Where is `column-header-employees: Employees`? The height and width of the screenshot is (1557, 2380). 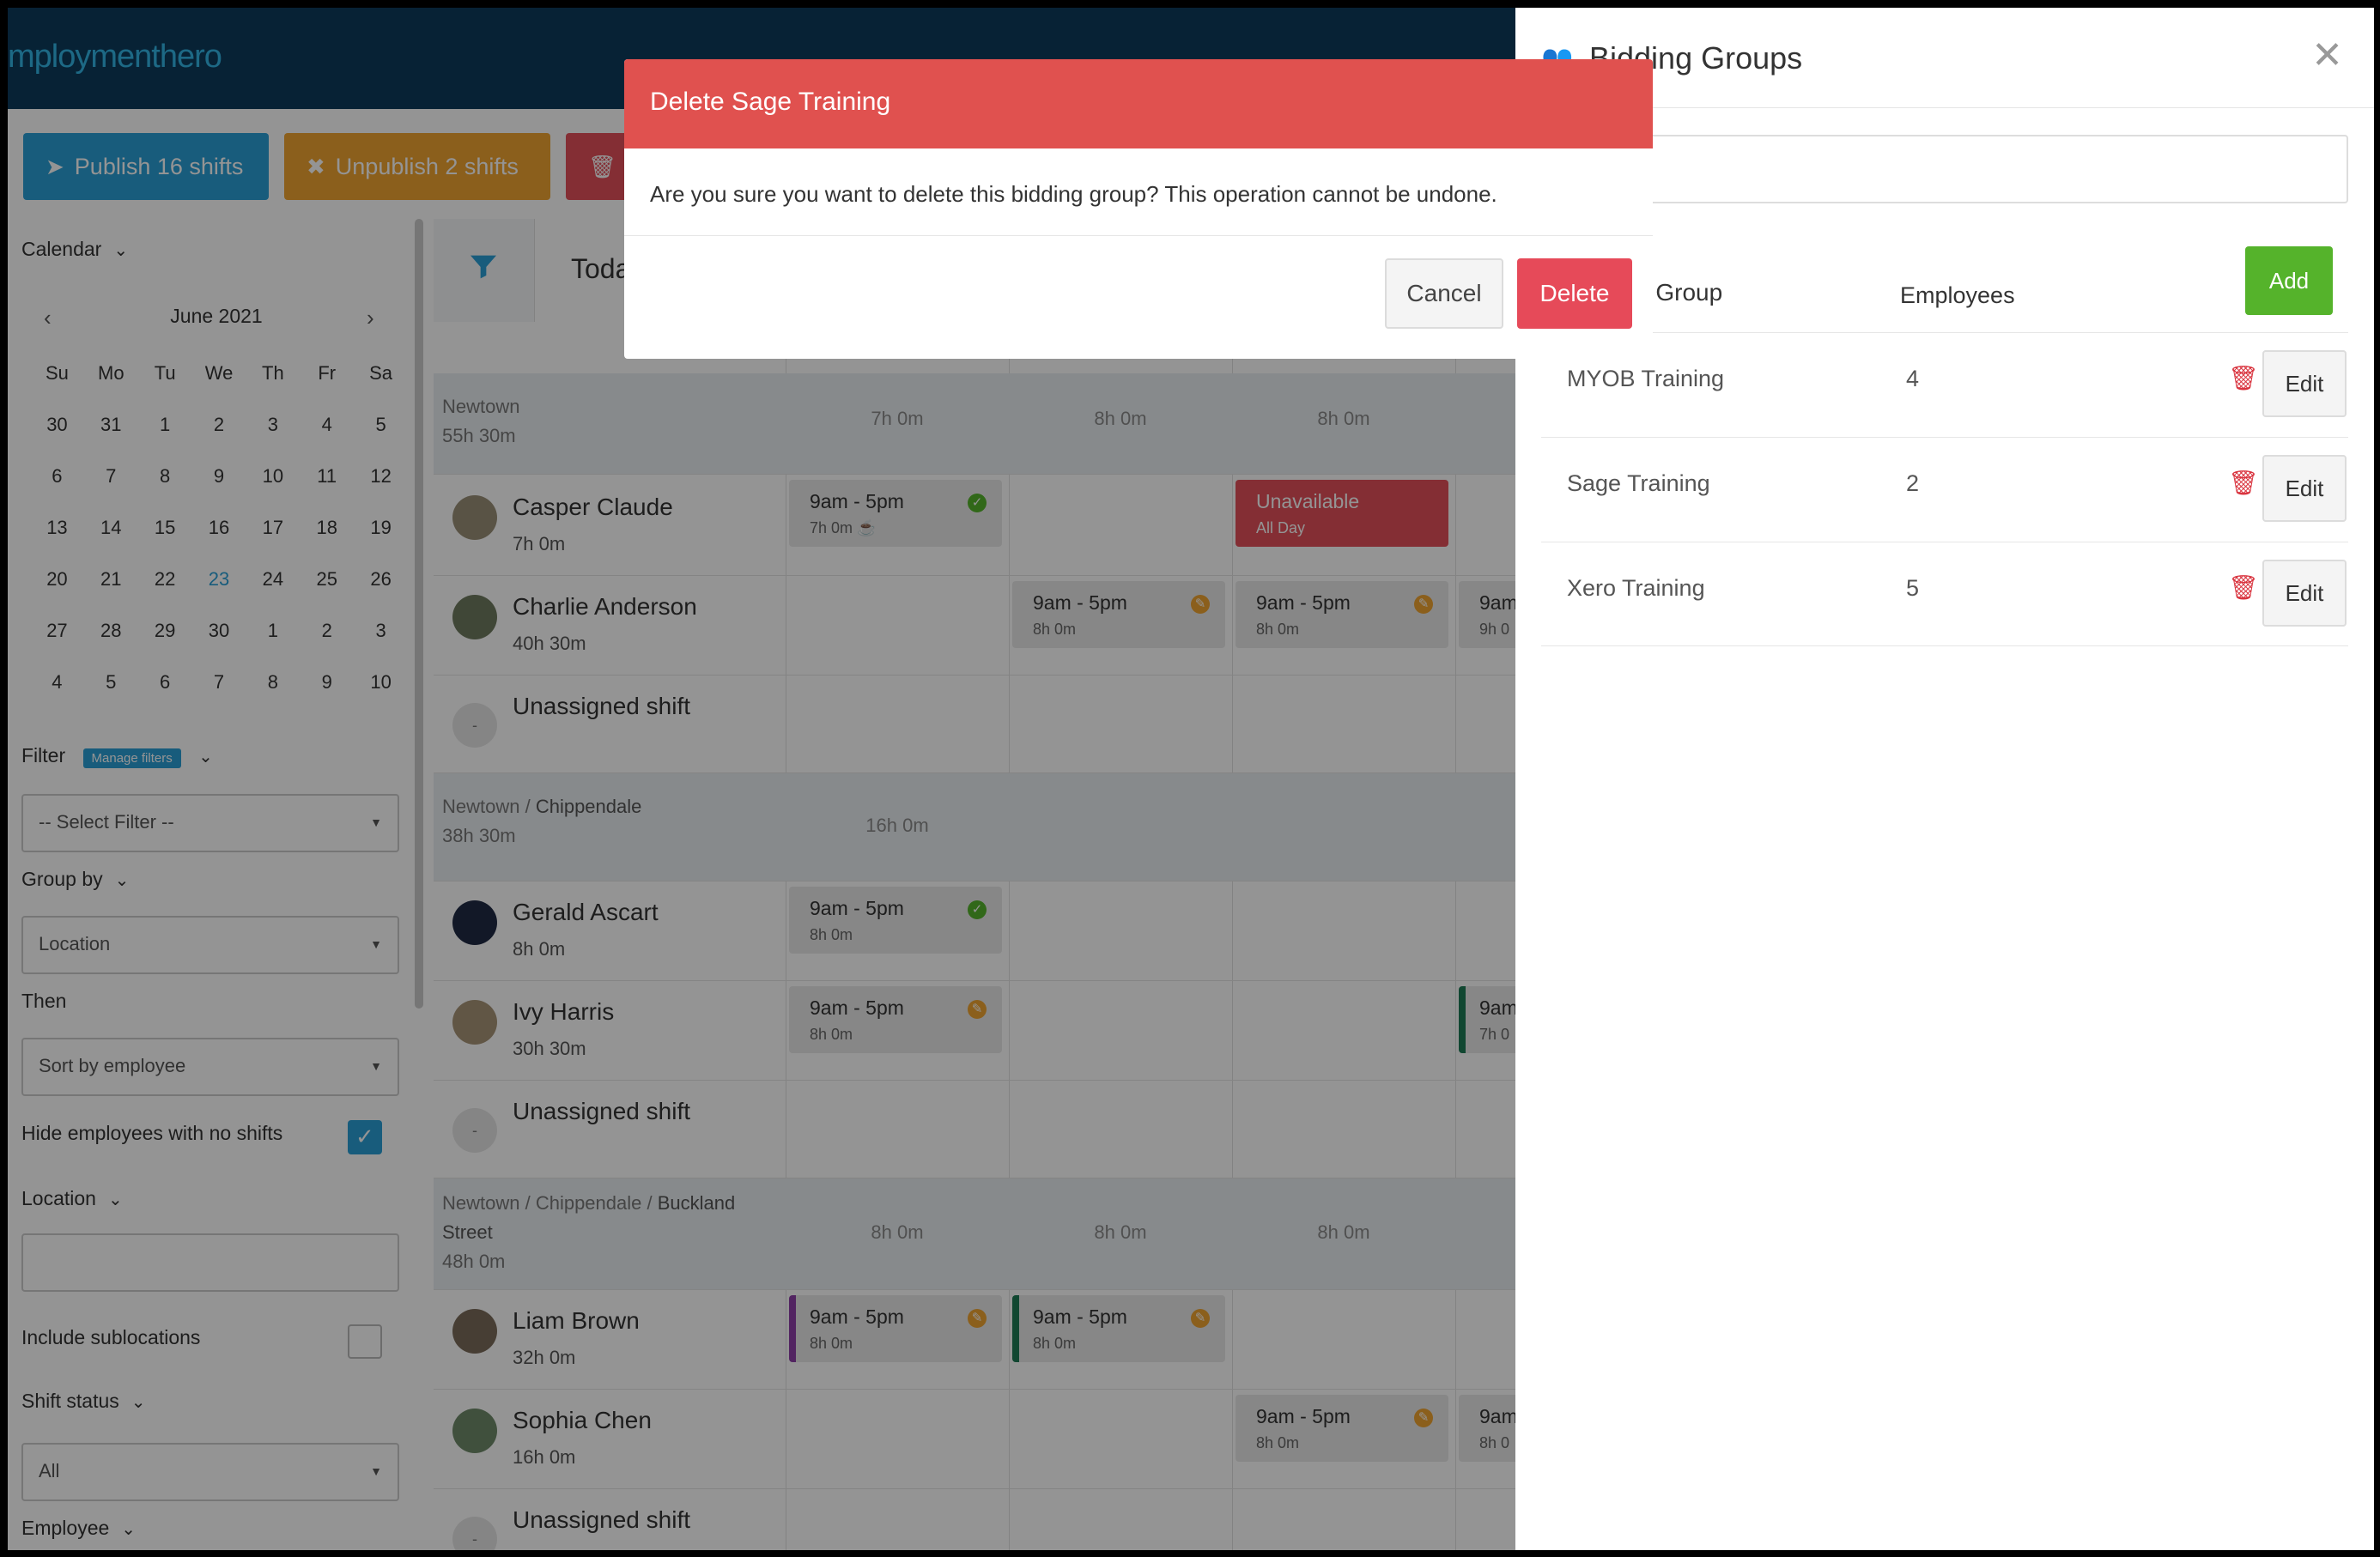 column-header-employees: Employees is located at coordinates (1957, 295).